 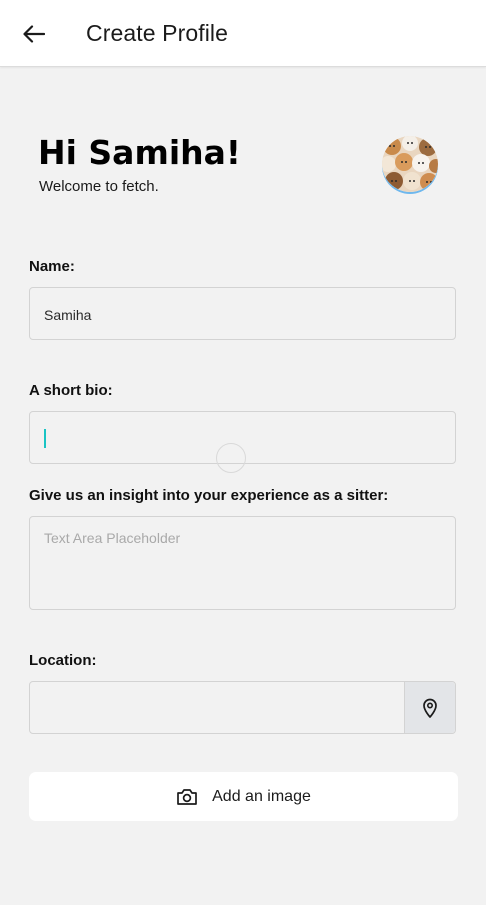 I want to click on back-button, so click(x=34, y=34).